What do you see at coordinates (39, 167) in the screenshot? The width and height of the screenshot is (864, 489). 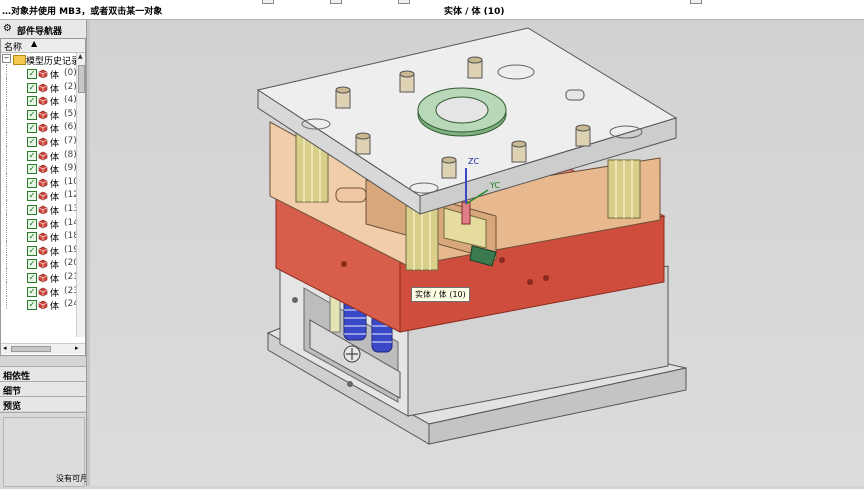 I see `tree-node-body: ✓ 体 (9)` at bounding box center [39, 167].